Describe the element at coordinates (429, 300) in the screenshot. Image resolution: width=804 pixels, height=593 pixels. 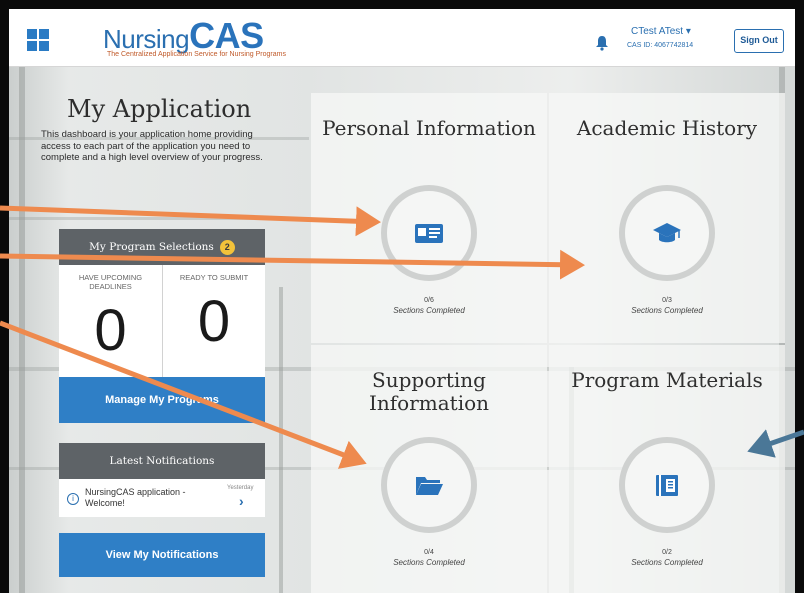
I see `sections-count: 0/6` at that location.